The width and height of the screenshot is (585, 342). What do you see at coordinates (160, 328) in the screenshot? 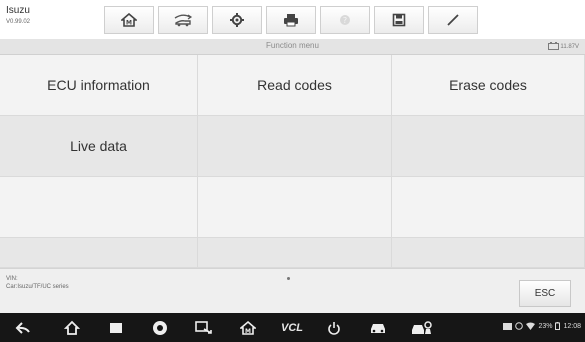
I see `chrome-icon` at bounding box center [160, 328].